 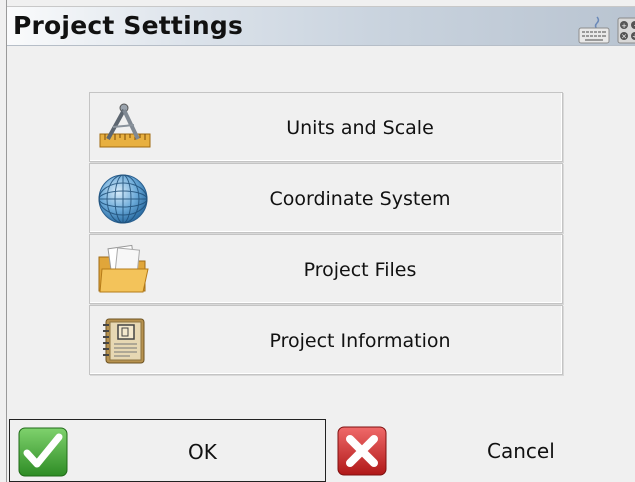 I want to click on calculator-icon: + - × ÷, so click(x=626, y=30).